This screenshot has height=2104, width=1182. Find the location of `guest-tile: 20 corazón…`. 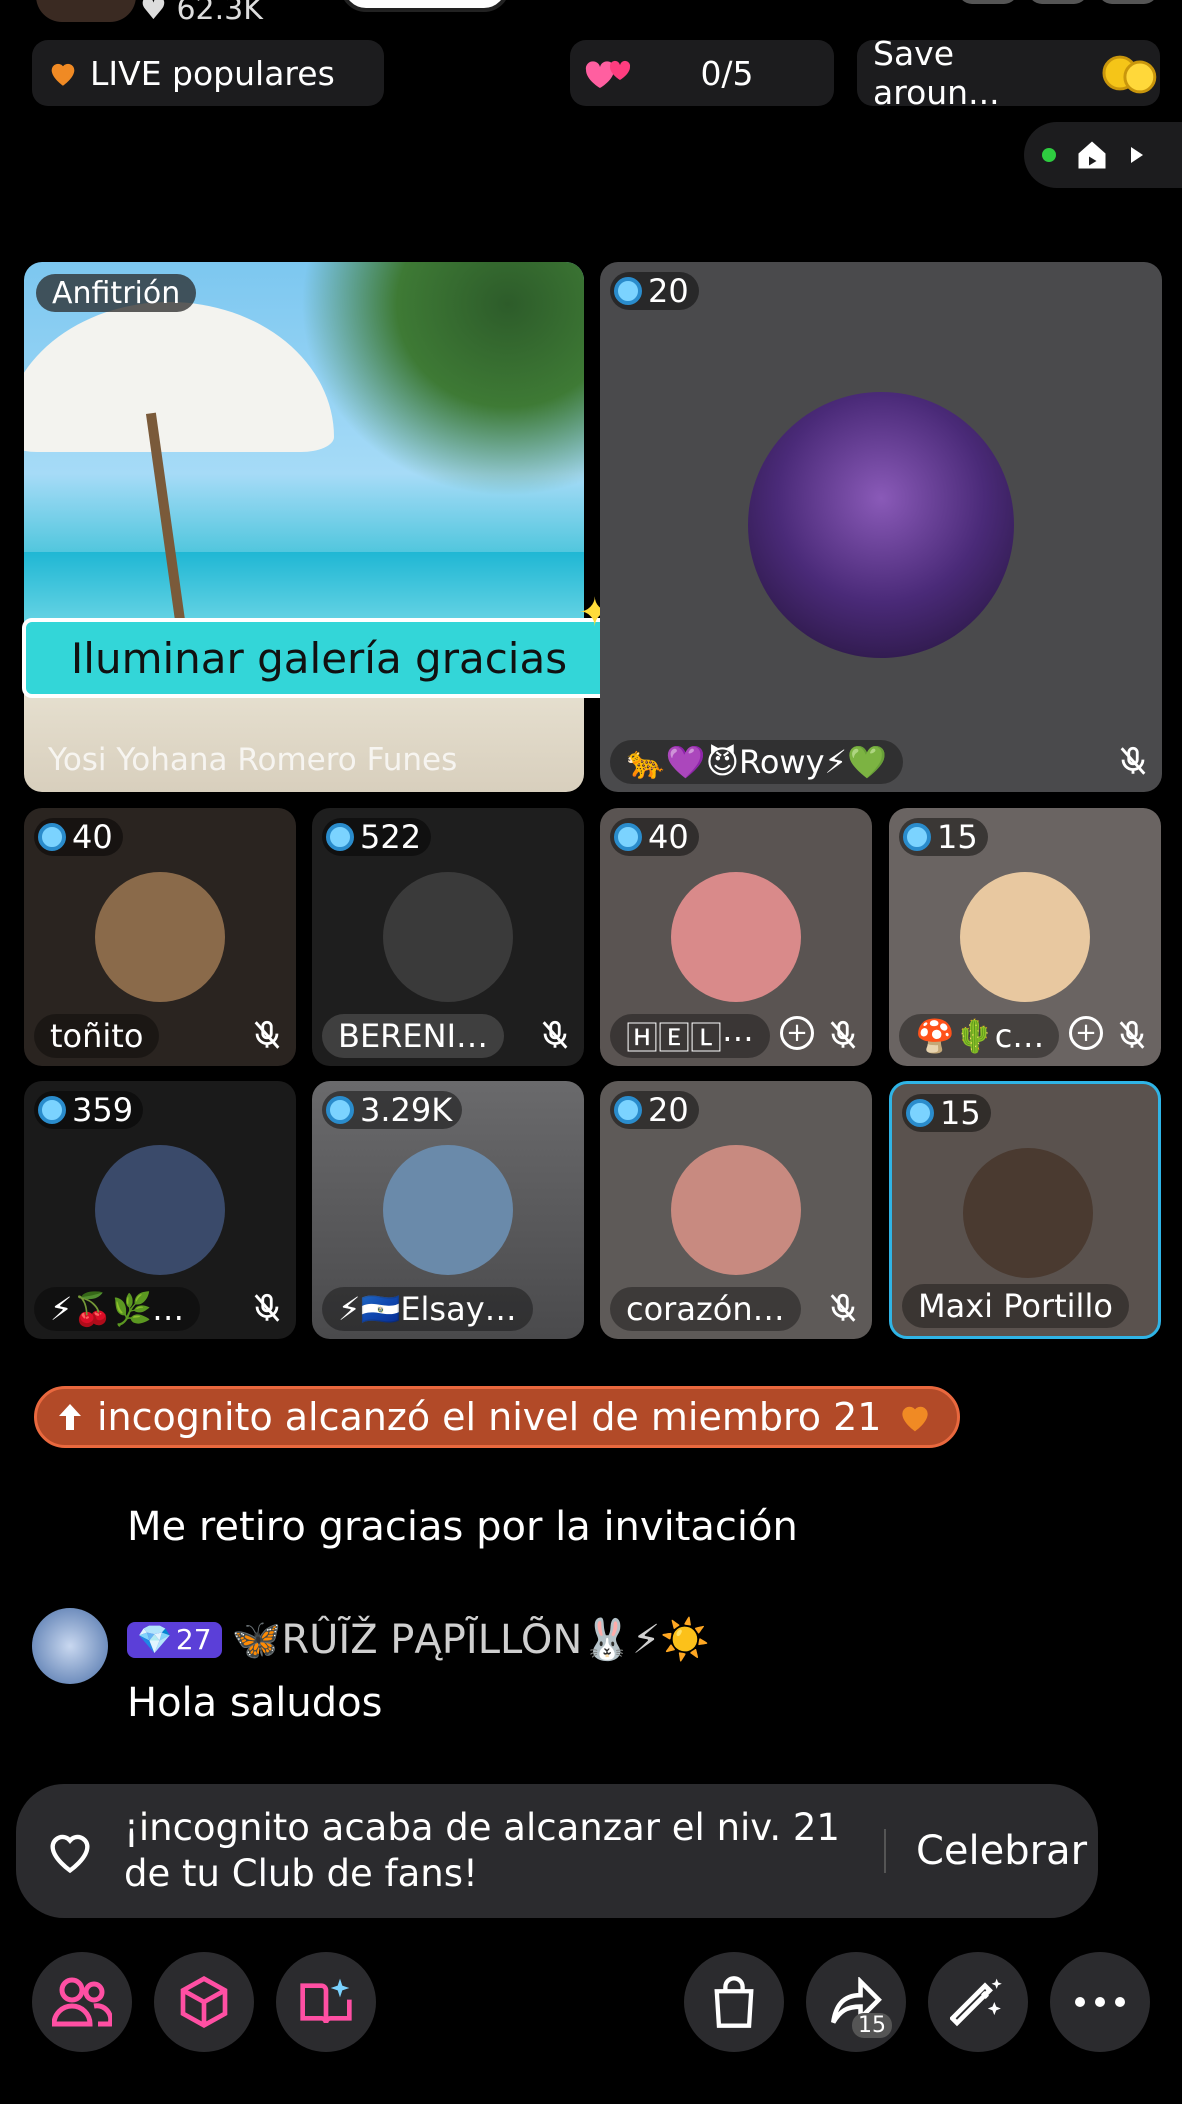

guest-tile: 20 corazón… is located at coordinates (736, 1210).